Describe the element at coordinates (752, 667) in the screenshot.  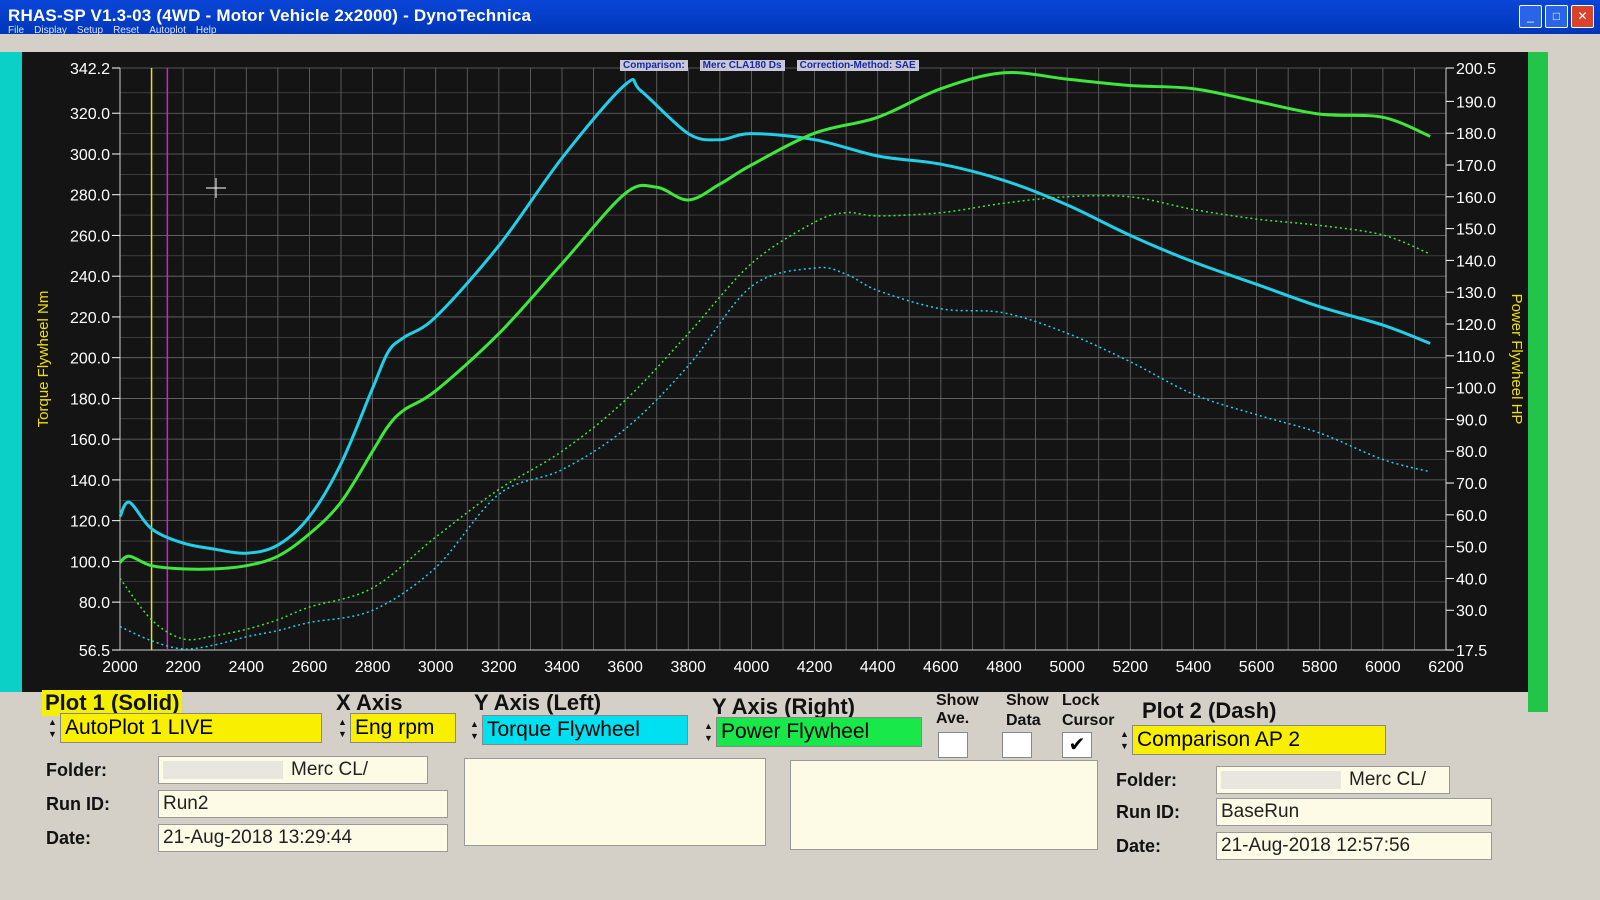
I see `x-tick-label: 4000` at that location.